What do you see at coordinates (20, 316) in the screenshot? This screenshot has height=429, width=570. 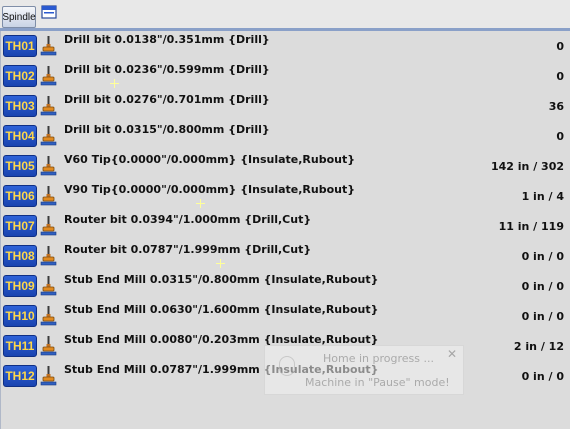 I see `tool-id-badge: TH10` at bounding box center [20, 316].